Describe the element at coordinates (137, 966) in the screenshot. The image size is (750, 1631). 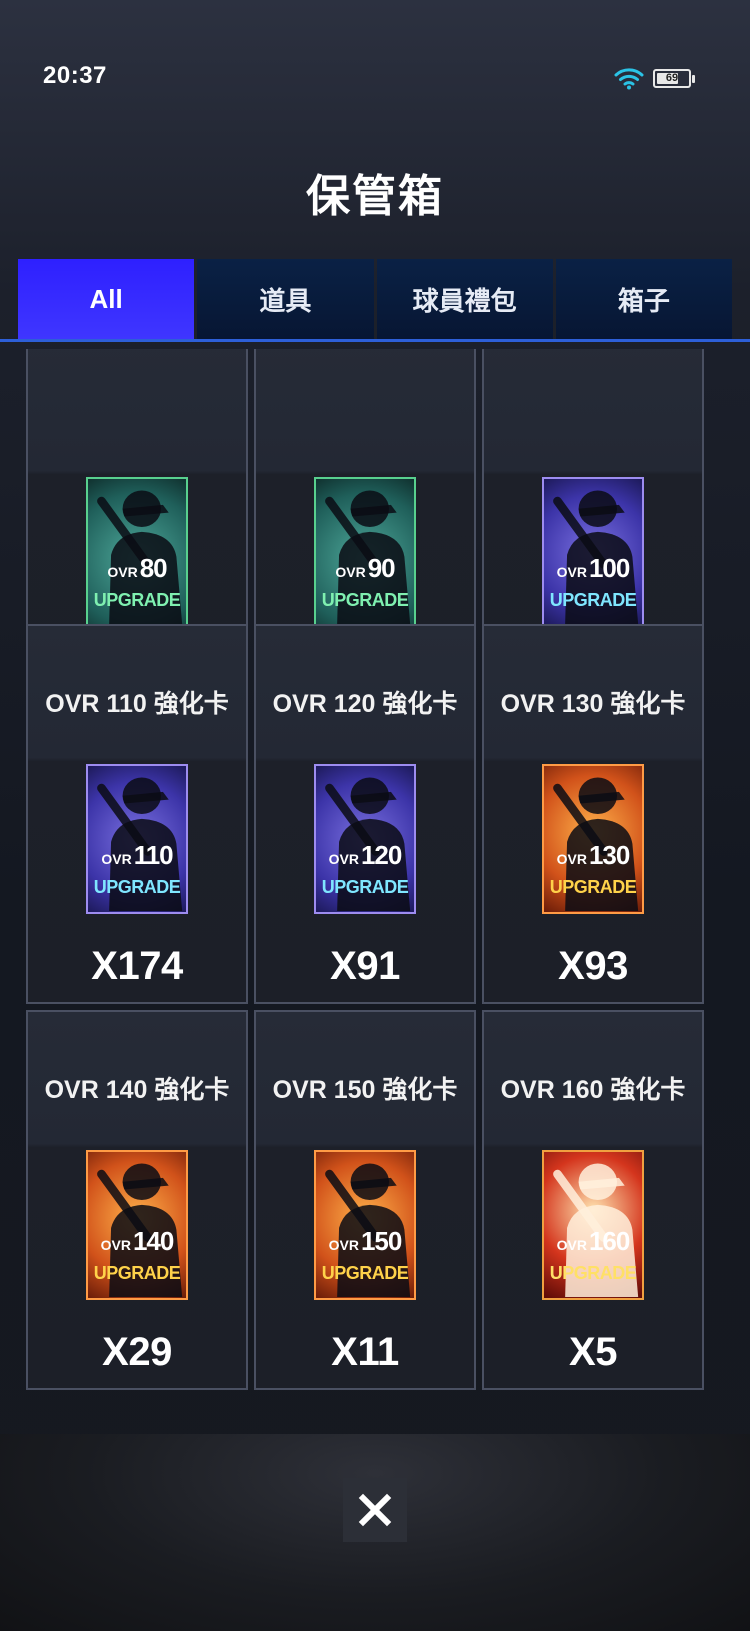
I see `item-count: X174` at that location.